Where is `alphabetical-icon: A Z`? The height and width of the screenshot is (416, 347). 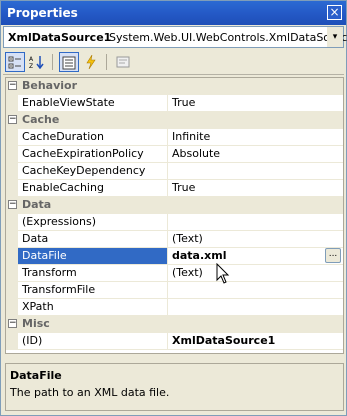 alphabetical-icon: A Z is located at coordinates (36, 63).